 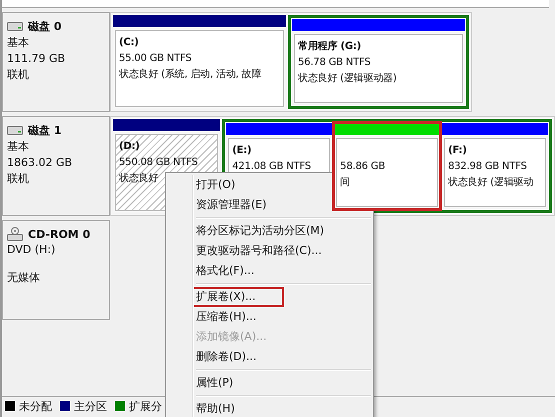 What do you see at coordinates (45, 26) in the screenshot?
I see `disk-name: 磁盘 0` at bounding box center [45, 26].